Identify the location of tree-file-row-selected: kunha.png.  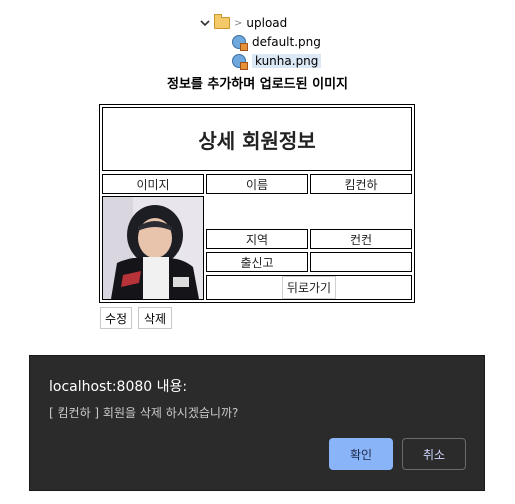
(277, 61).